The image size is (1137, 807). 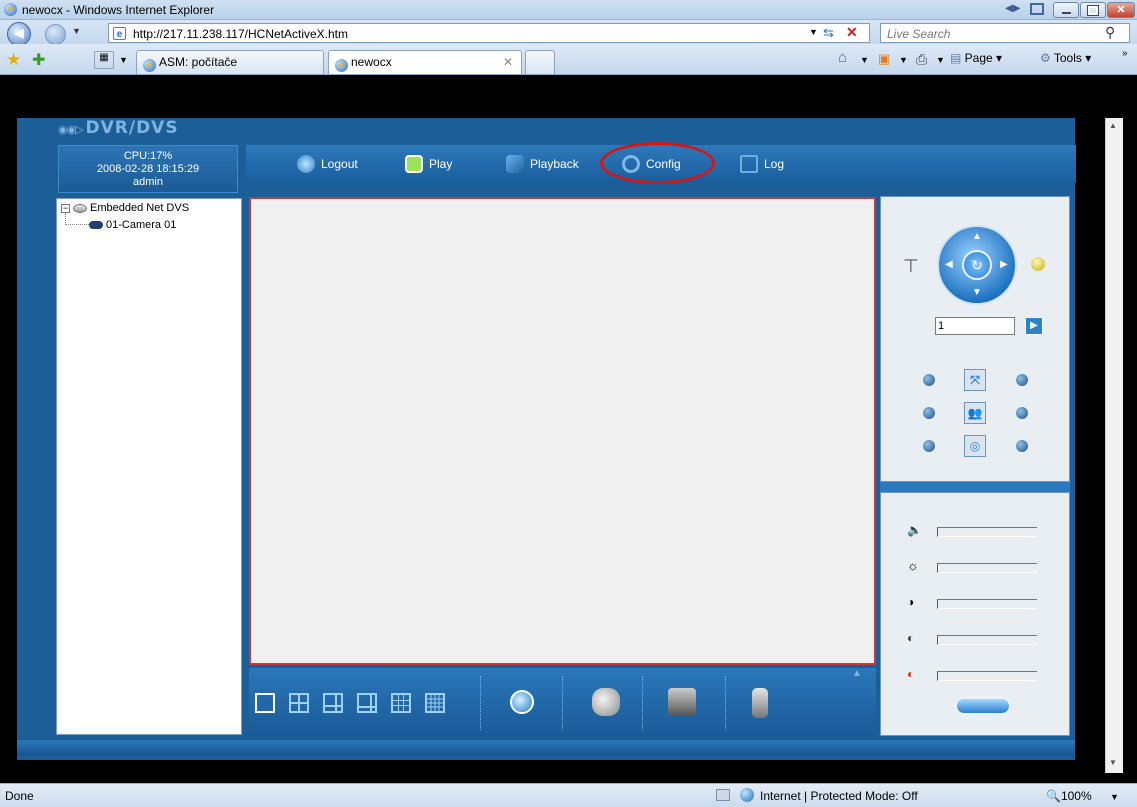 I want to click on tools-menu: ⚙ Tools ▾, so click(x=1065, y=58).